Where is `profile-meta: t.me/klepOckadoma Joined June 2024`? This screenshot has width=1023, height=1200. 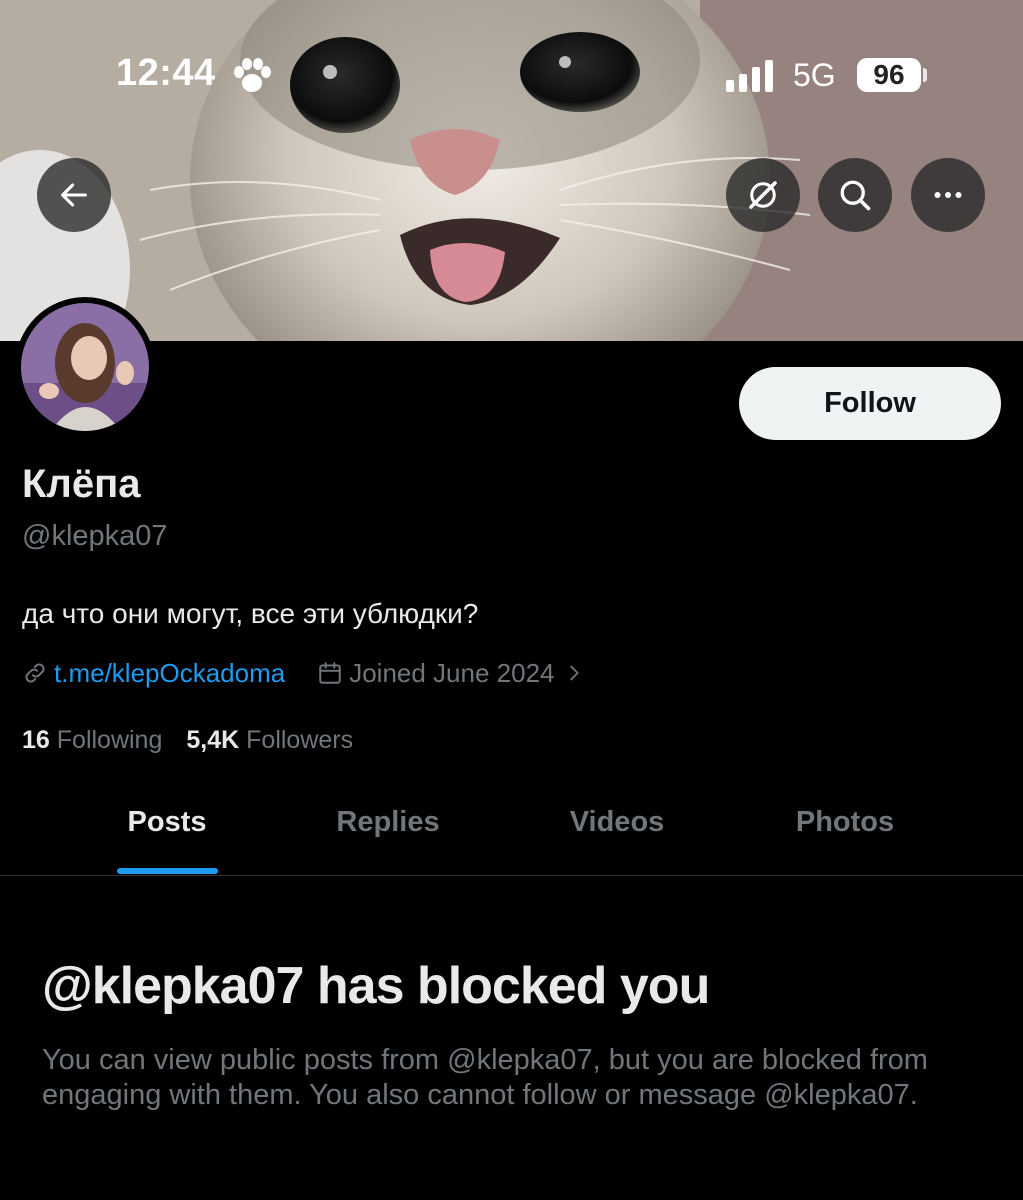
profile-meta: t.me/klepOckadoma Joined June 2024 is located at coordinates (303, 673).